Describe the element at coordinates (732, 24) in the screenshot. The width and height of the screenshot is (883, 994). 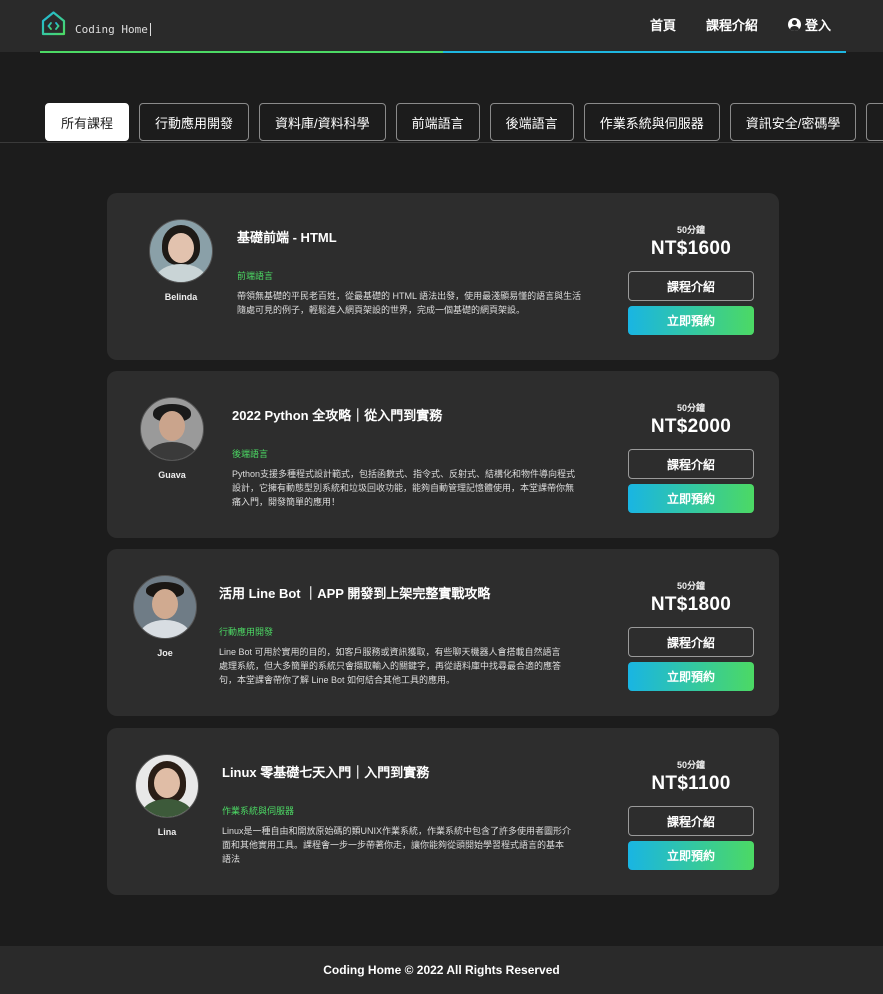
I see `nav-courses: 課程介紹` at that location.